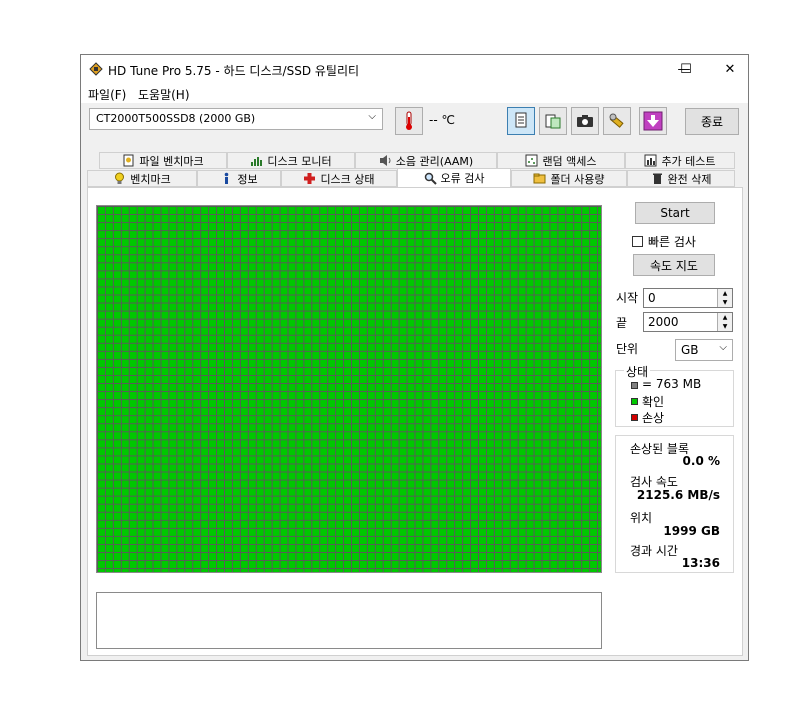  Describe the element at coordinates (164, 94) in the screenshot. I see `menu-help: 도움말(H)` at that location.